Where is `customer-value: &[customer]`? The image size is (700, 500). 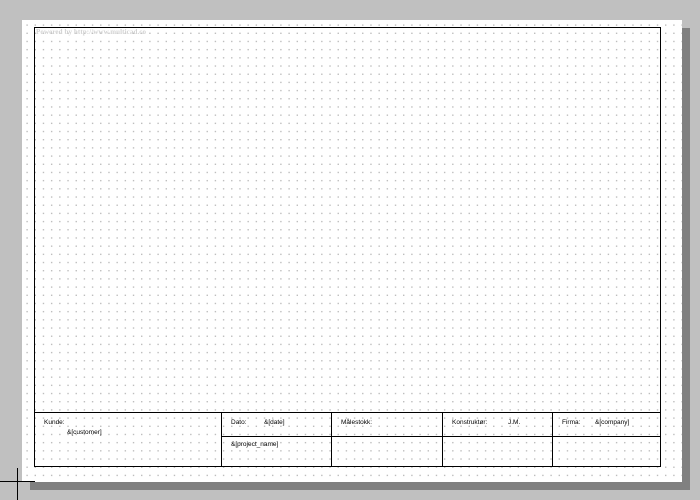
customer-value: &[customer] is located at coordinates (84, 432).